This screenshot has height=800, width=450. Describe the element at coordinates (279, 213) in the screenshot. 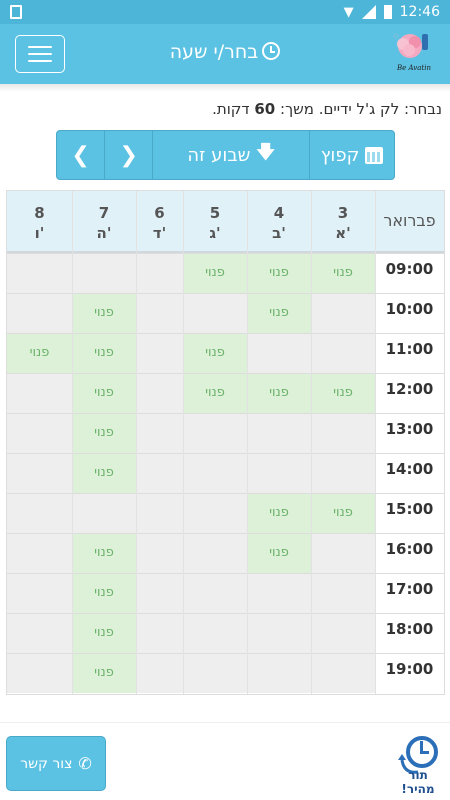

I see `day-number: 4` at that location.